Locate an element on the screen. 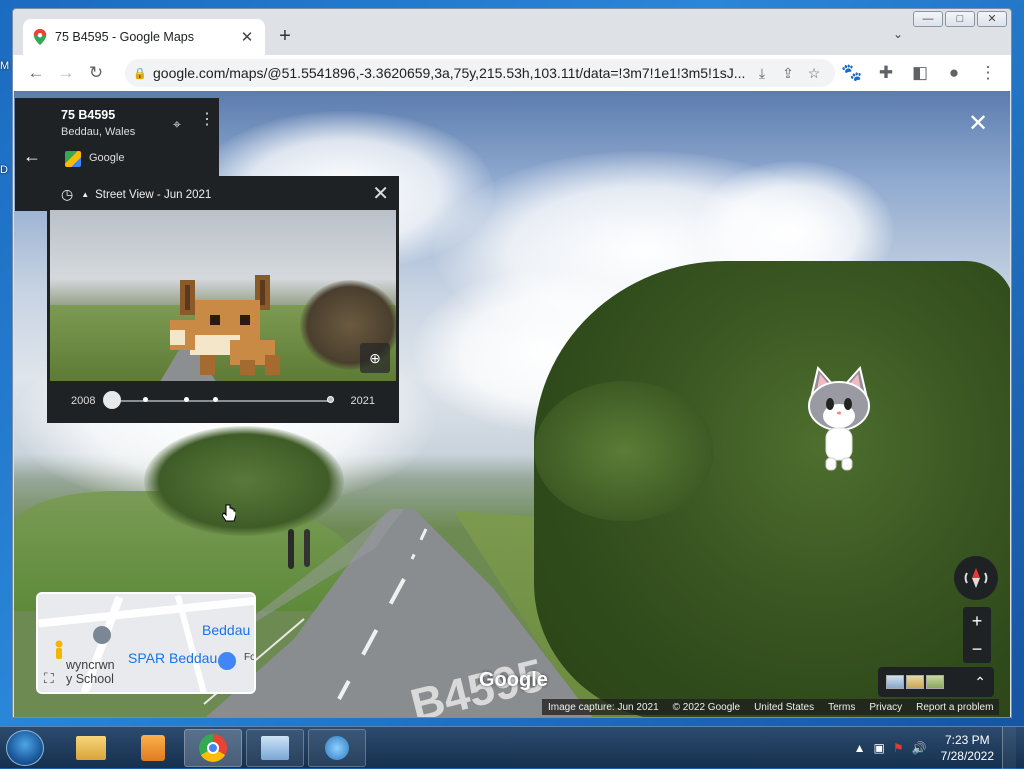  timeline-header: ◷ ▲ Street View - Jun 2021 is located at coordinates (136, 194).